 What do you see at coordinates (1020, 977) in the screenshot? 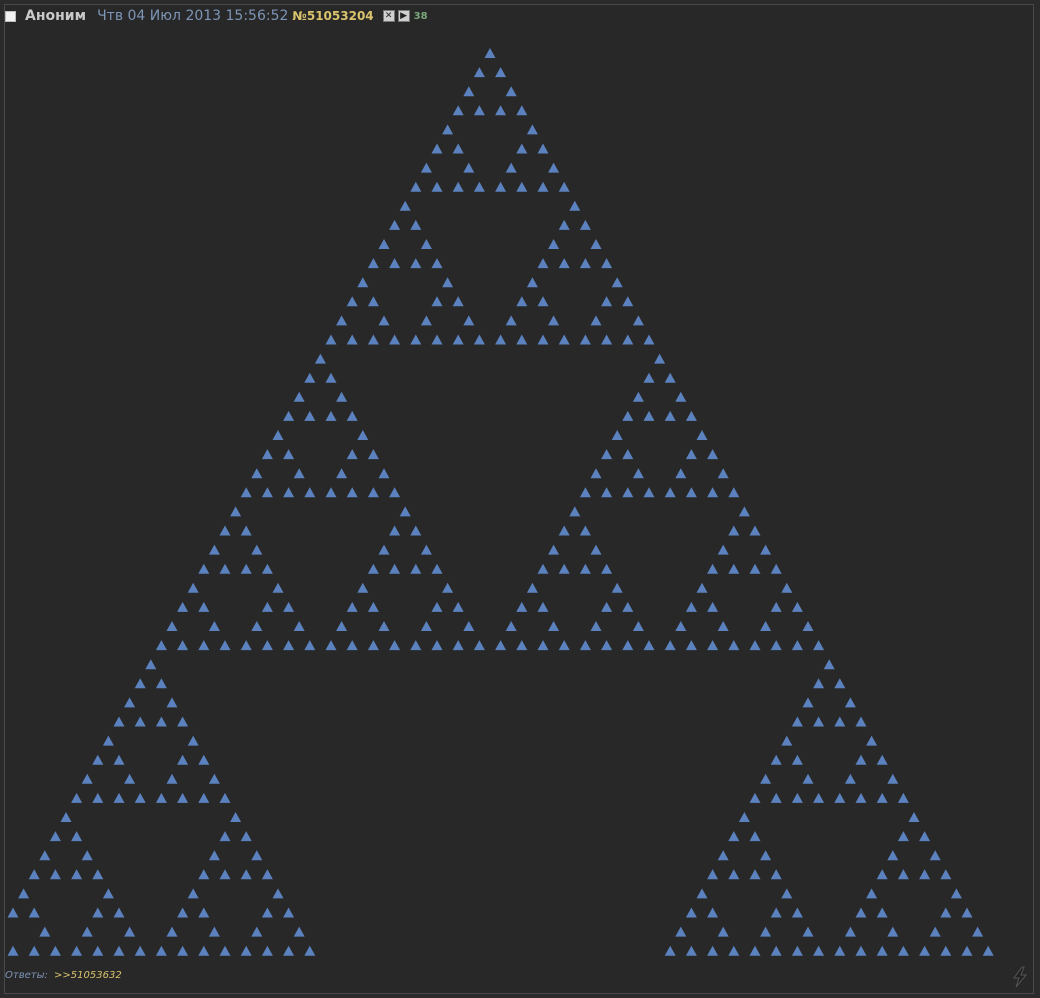
I see `lightning-icon` at bounding box center [1020, 977].